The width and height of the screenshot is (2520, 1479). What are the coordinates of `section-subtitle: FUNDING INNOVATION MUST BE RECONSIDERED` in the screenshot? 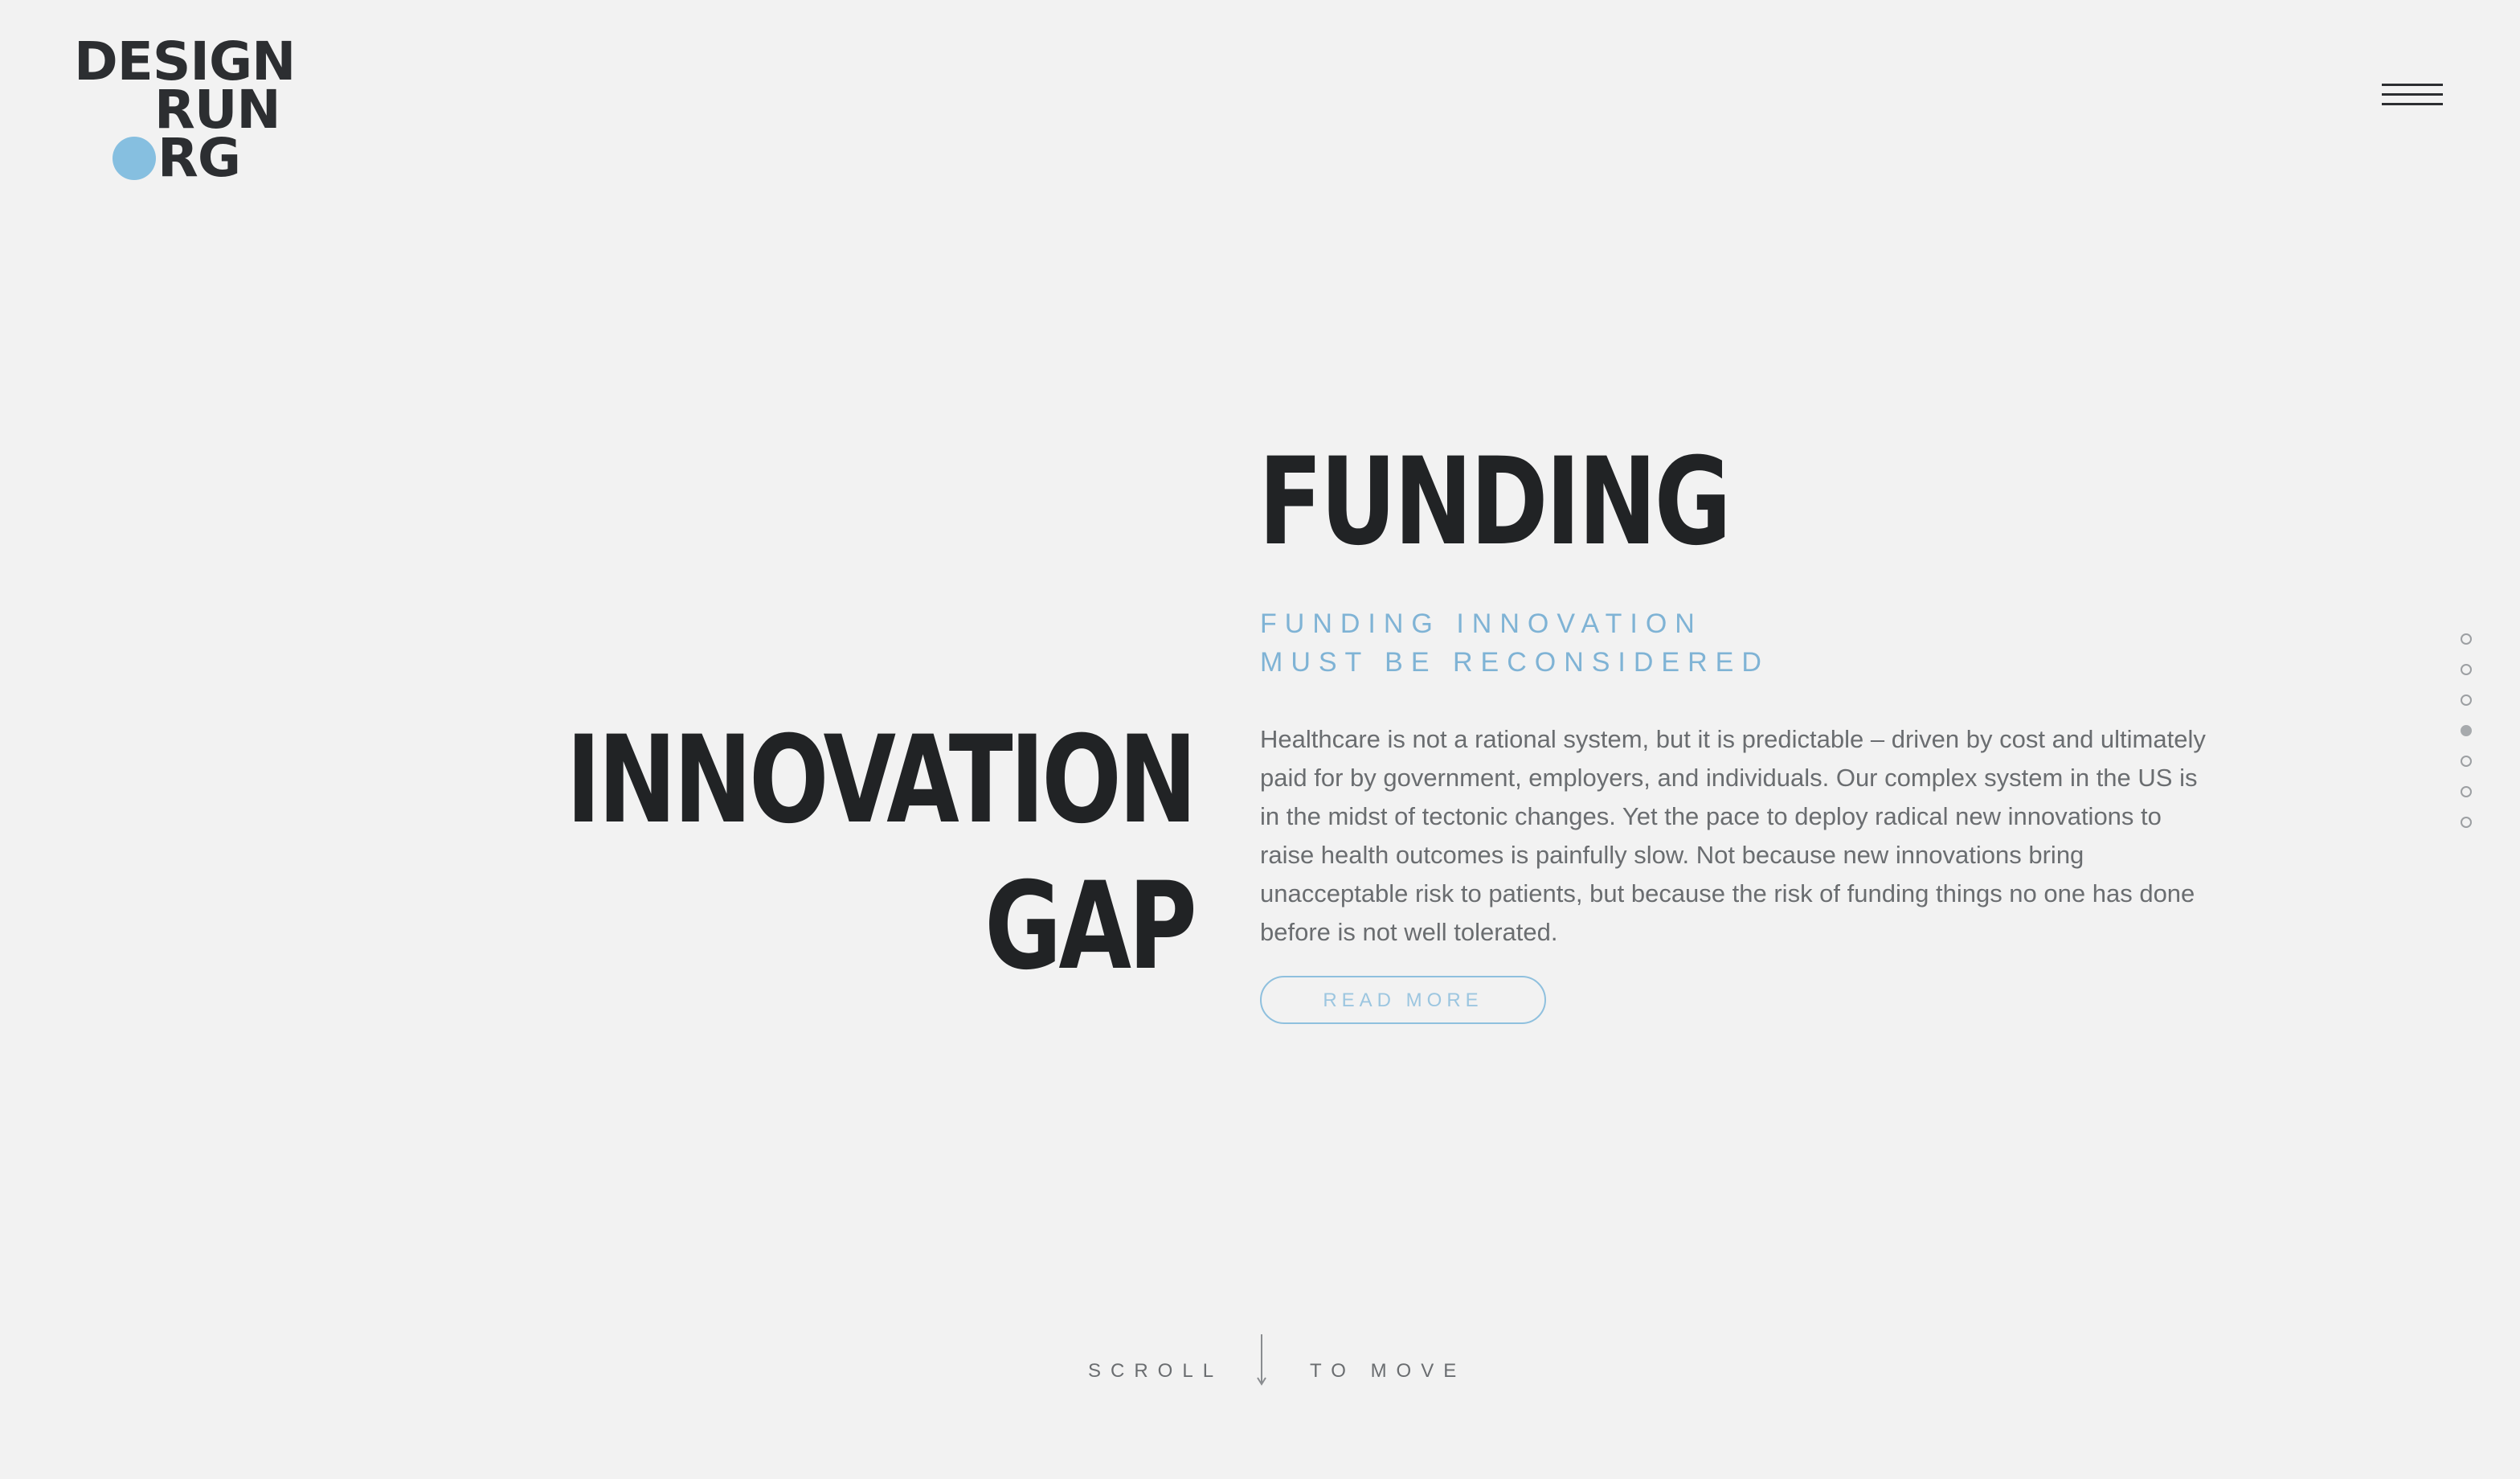 It's located at (1515, 643).